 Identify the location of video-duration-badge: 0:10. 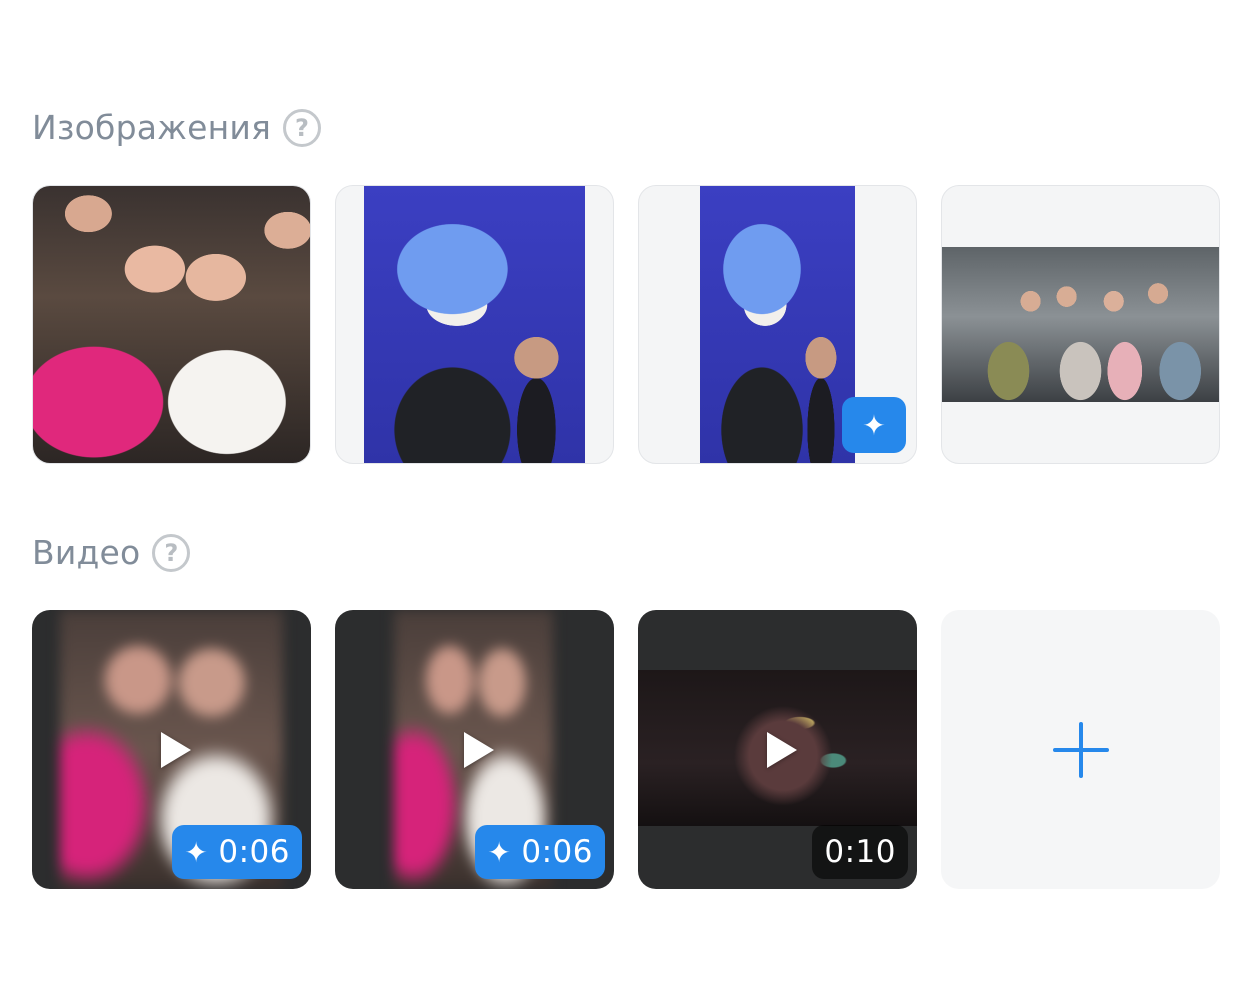
(860, 852).